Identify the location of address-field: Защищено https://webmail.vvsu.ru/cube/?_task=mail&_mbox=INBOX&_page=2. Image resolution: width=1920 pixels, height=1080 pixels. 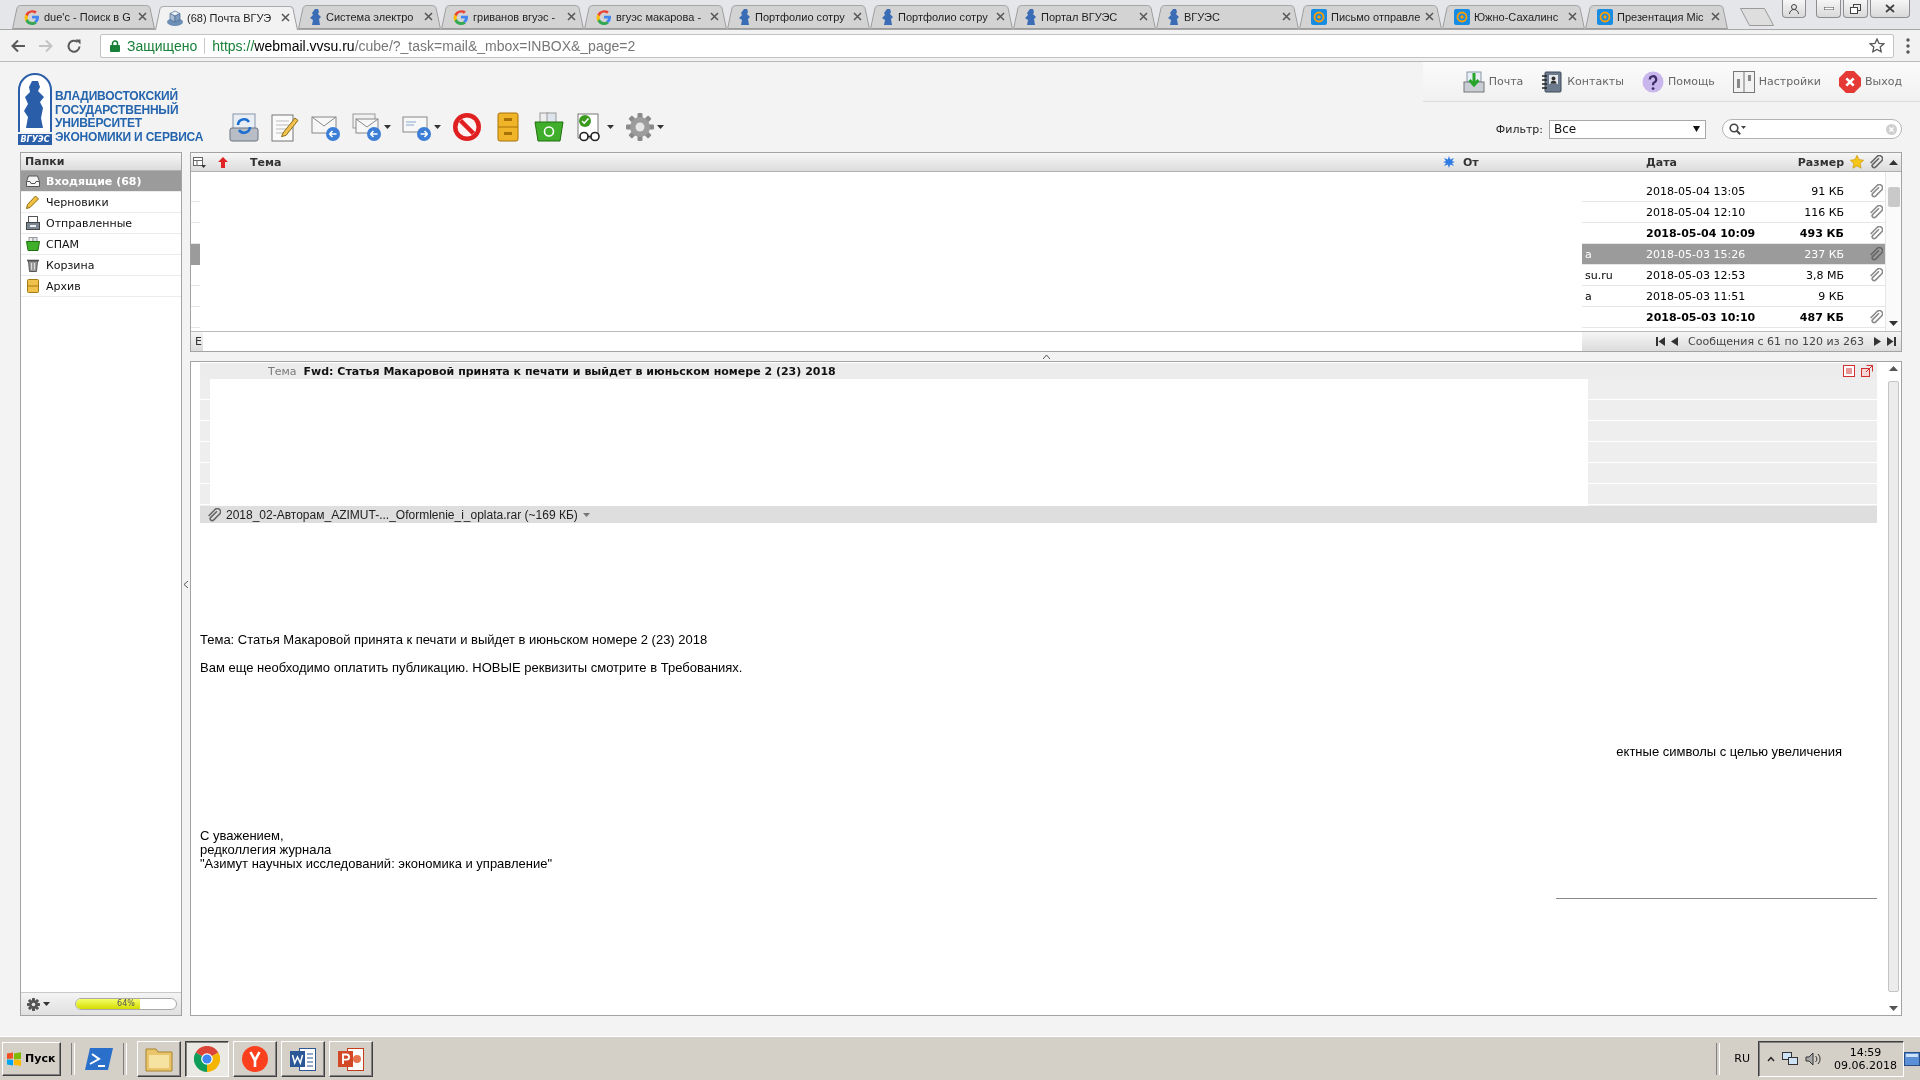
(997, 45).